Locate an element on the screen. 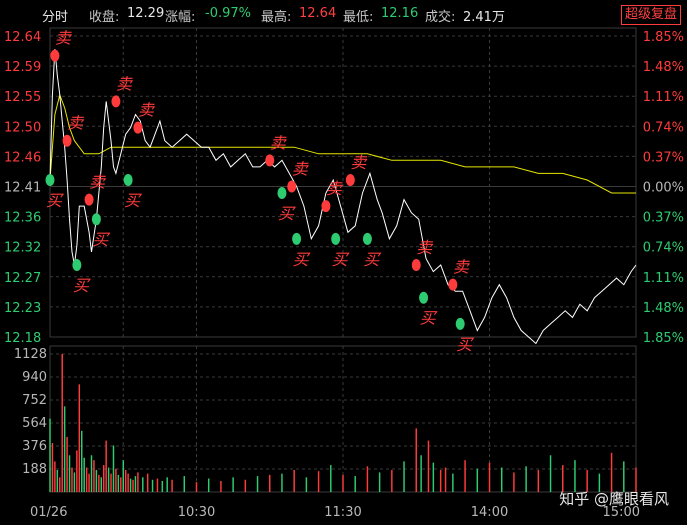 The width and height of the screenshot is (687, 525). watermark: 知乎 @鹰眼看风 is located at coordinates (614, 499).